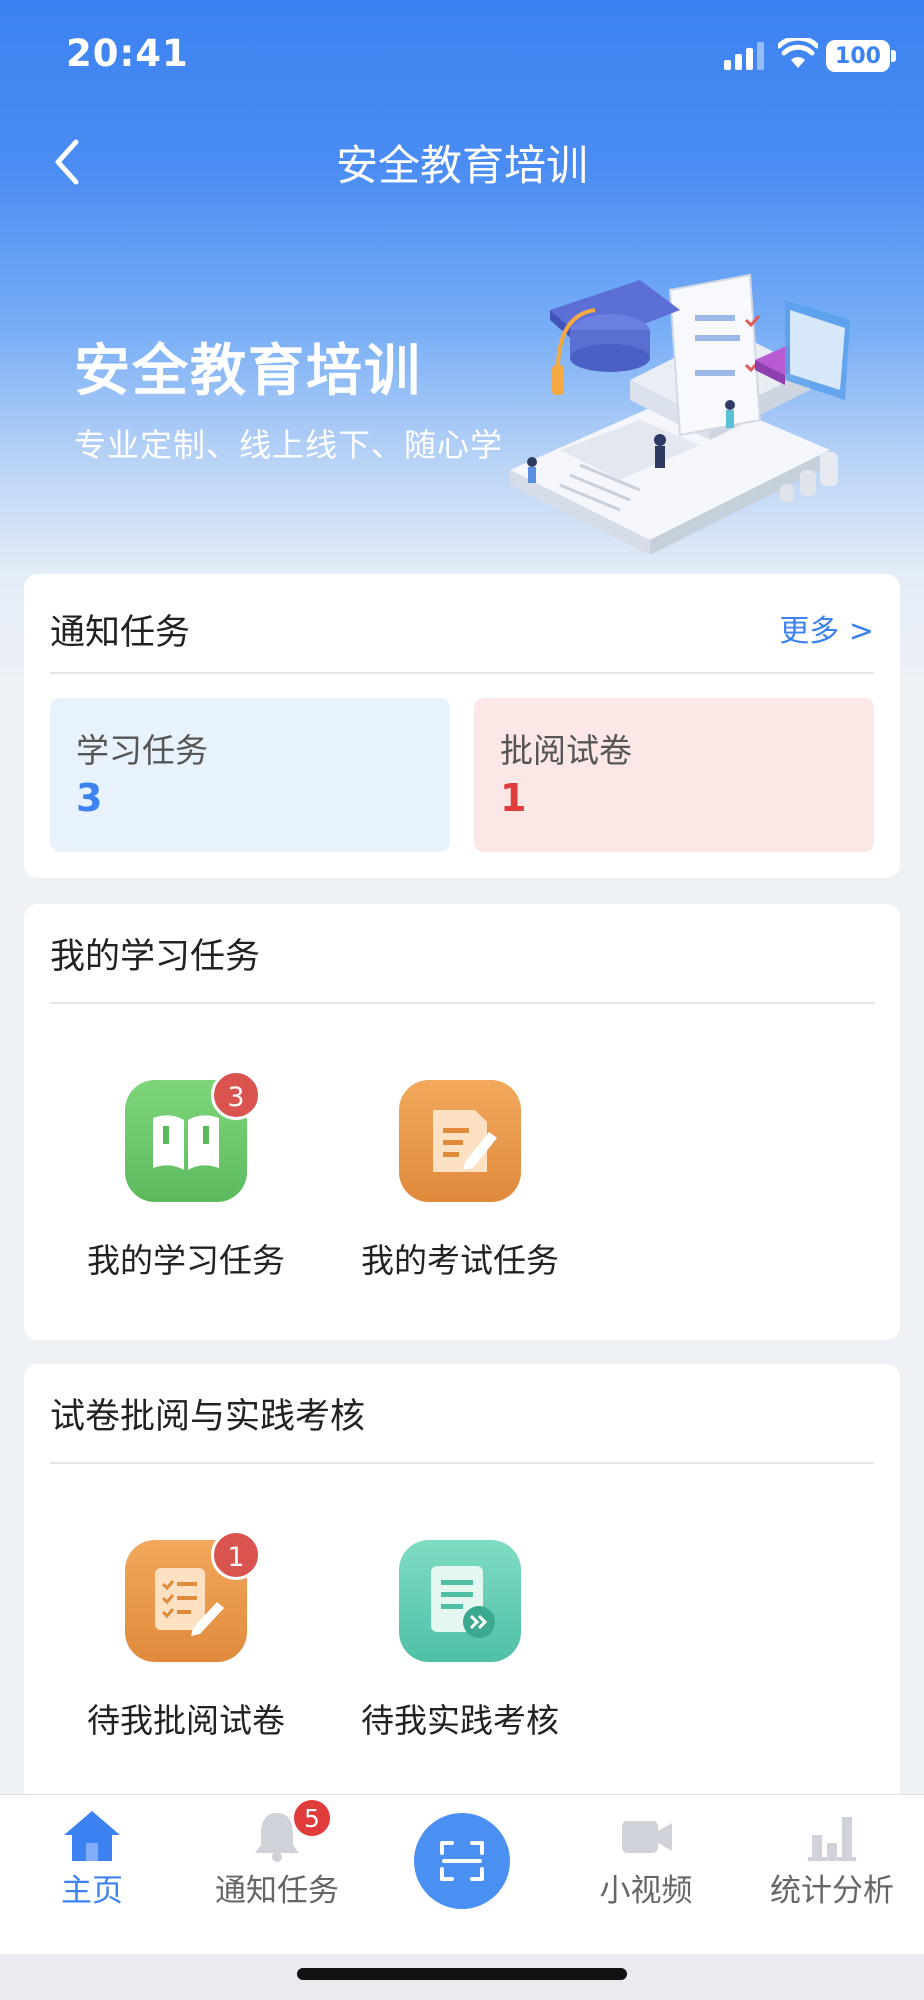  I want to click on task-label: 学习任务, so click(142, 750).